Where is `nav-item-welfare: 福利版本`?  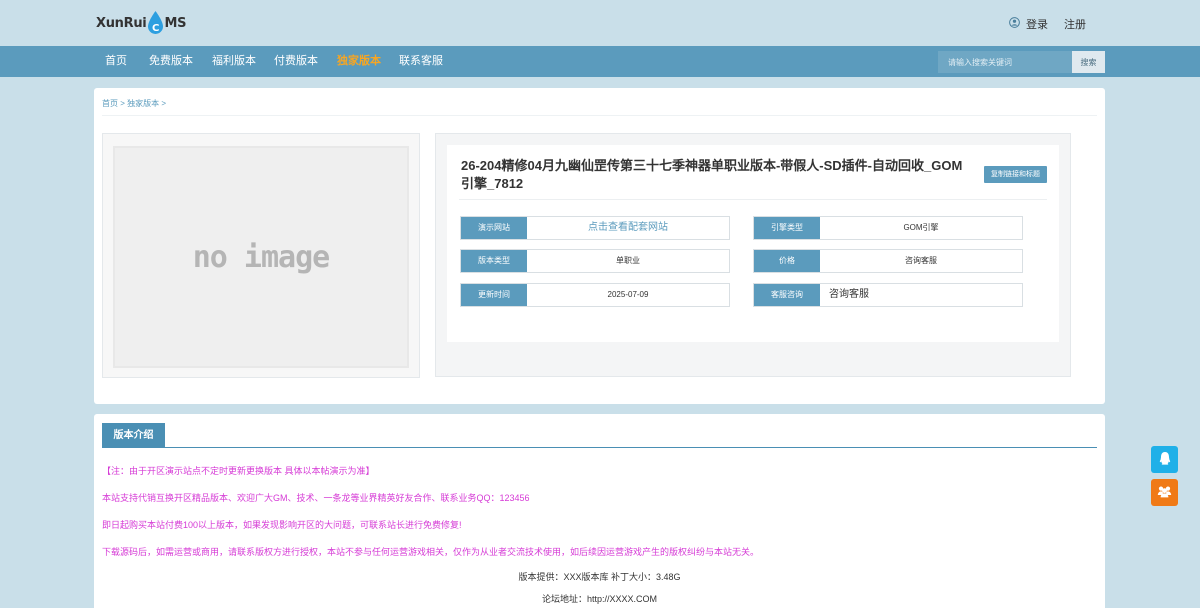
nav-item-welfare: 福利版本 is located at coordinates (234, 61).